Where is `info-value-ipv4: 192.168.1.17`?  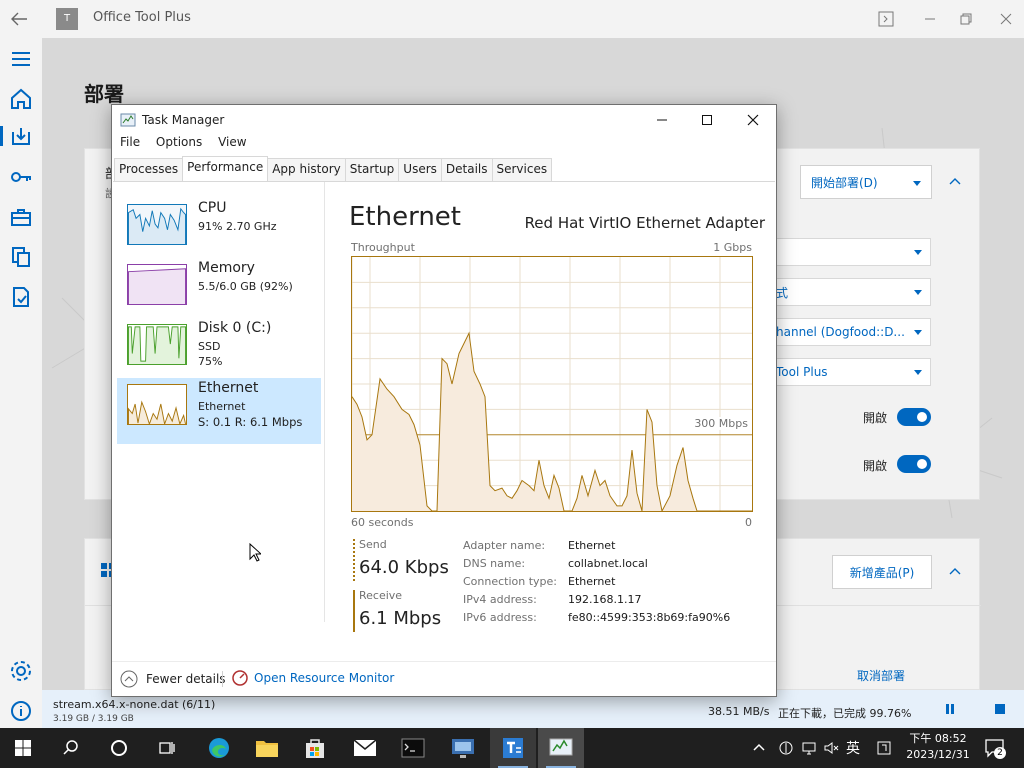 info-value-ipv4: 192.168.1.17 is located at coordinates (605, 599).